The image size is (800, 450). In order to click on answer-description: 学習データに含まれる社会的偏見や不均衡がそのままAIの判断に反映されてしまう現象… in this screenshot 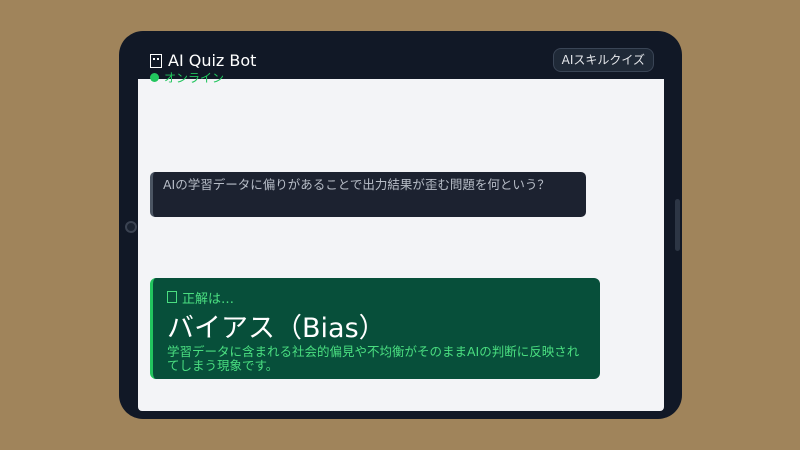, I will do `click(373, 358)`.